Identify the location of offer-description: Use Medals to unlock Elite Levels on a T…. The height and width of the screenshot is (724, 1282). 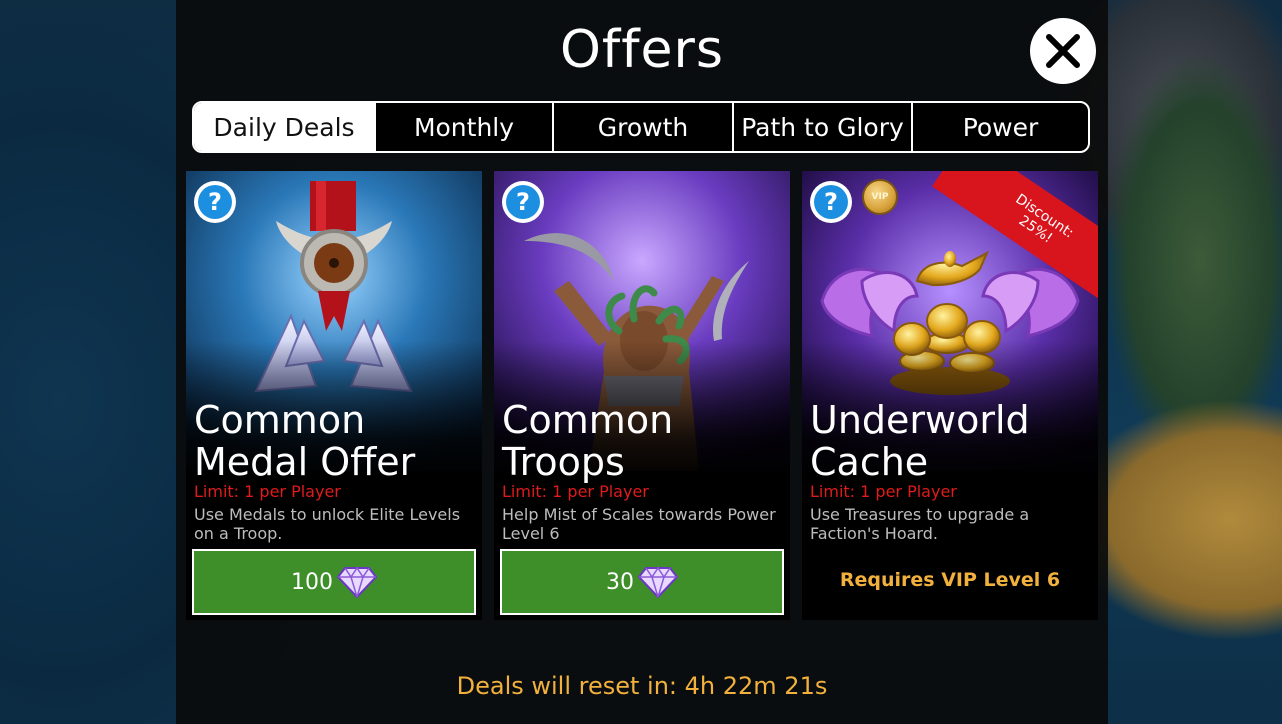
(327, 524).